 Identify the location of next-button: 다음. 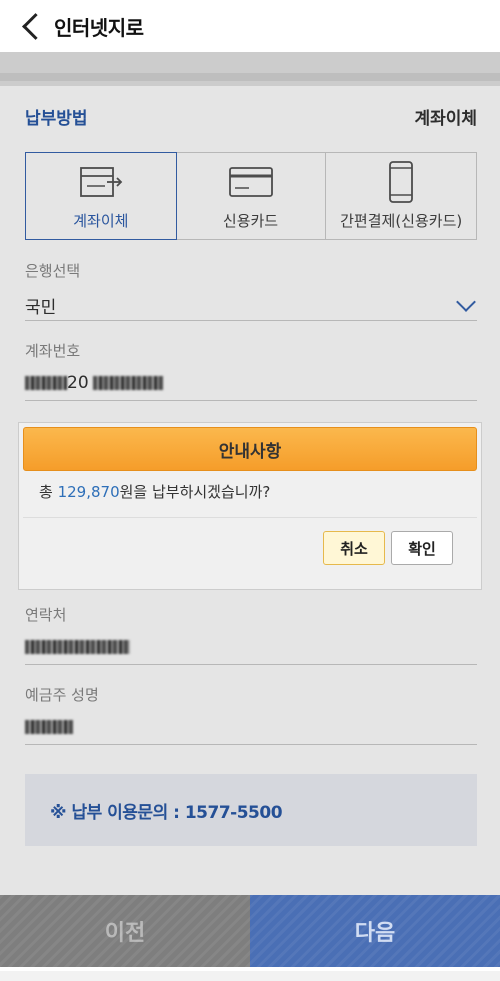
(375, 931).